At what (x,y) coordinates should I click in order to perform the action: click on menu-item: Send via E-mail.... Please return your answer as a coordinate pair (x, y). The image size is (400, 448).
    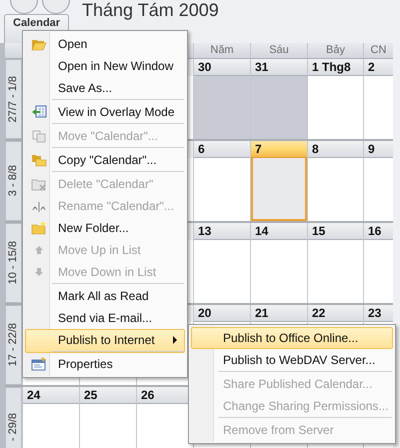
    Looking at the image, I should click on (105, 318).